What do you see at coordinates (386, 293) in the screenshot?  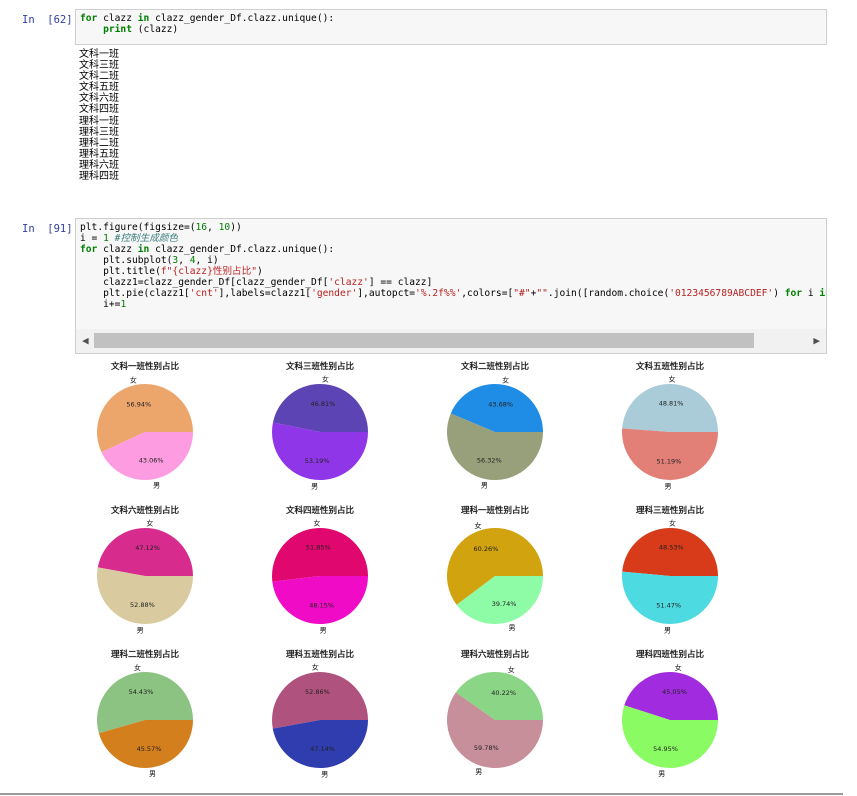 I see `code-token: ],autopct=` at bounding box center [386, 293].